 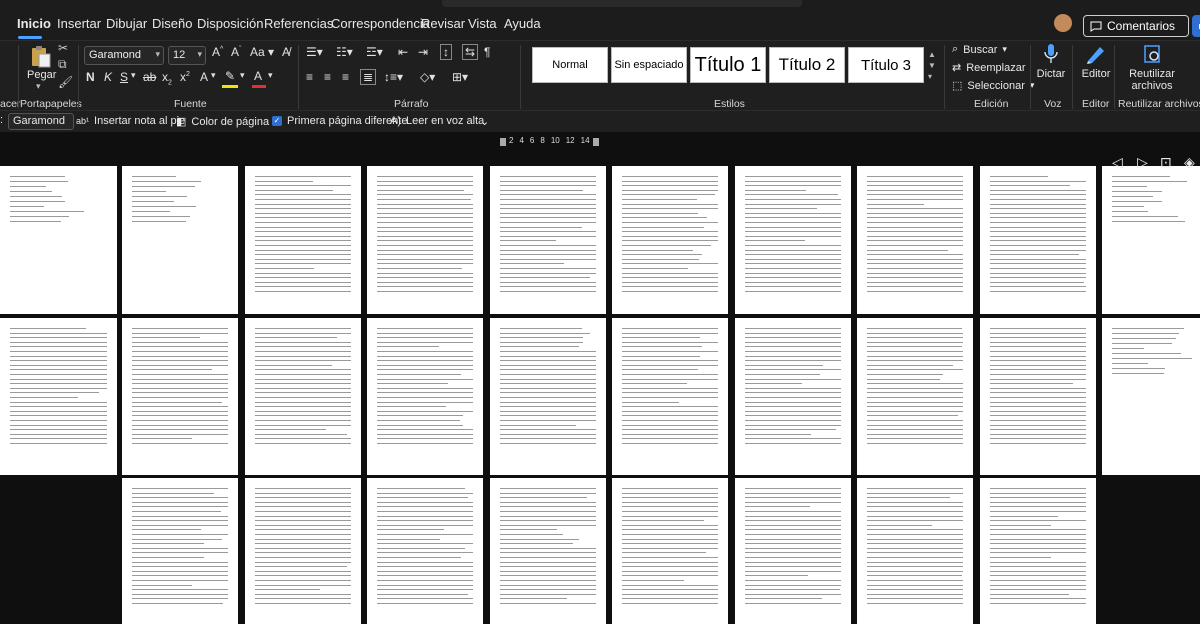 I want to click on rtl-icon: ⇆, so click(x=470, y=52).